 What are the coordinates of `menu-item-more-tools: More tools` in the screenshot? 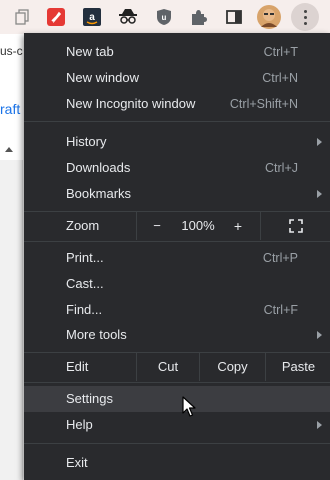 It's located at (177, 335).